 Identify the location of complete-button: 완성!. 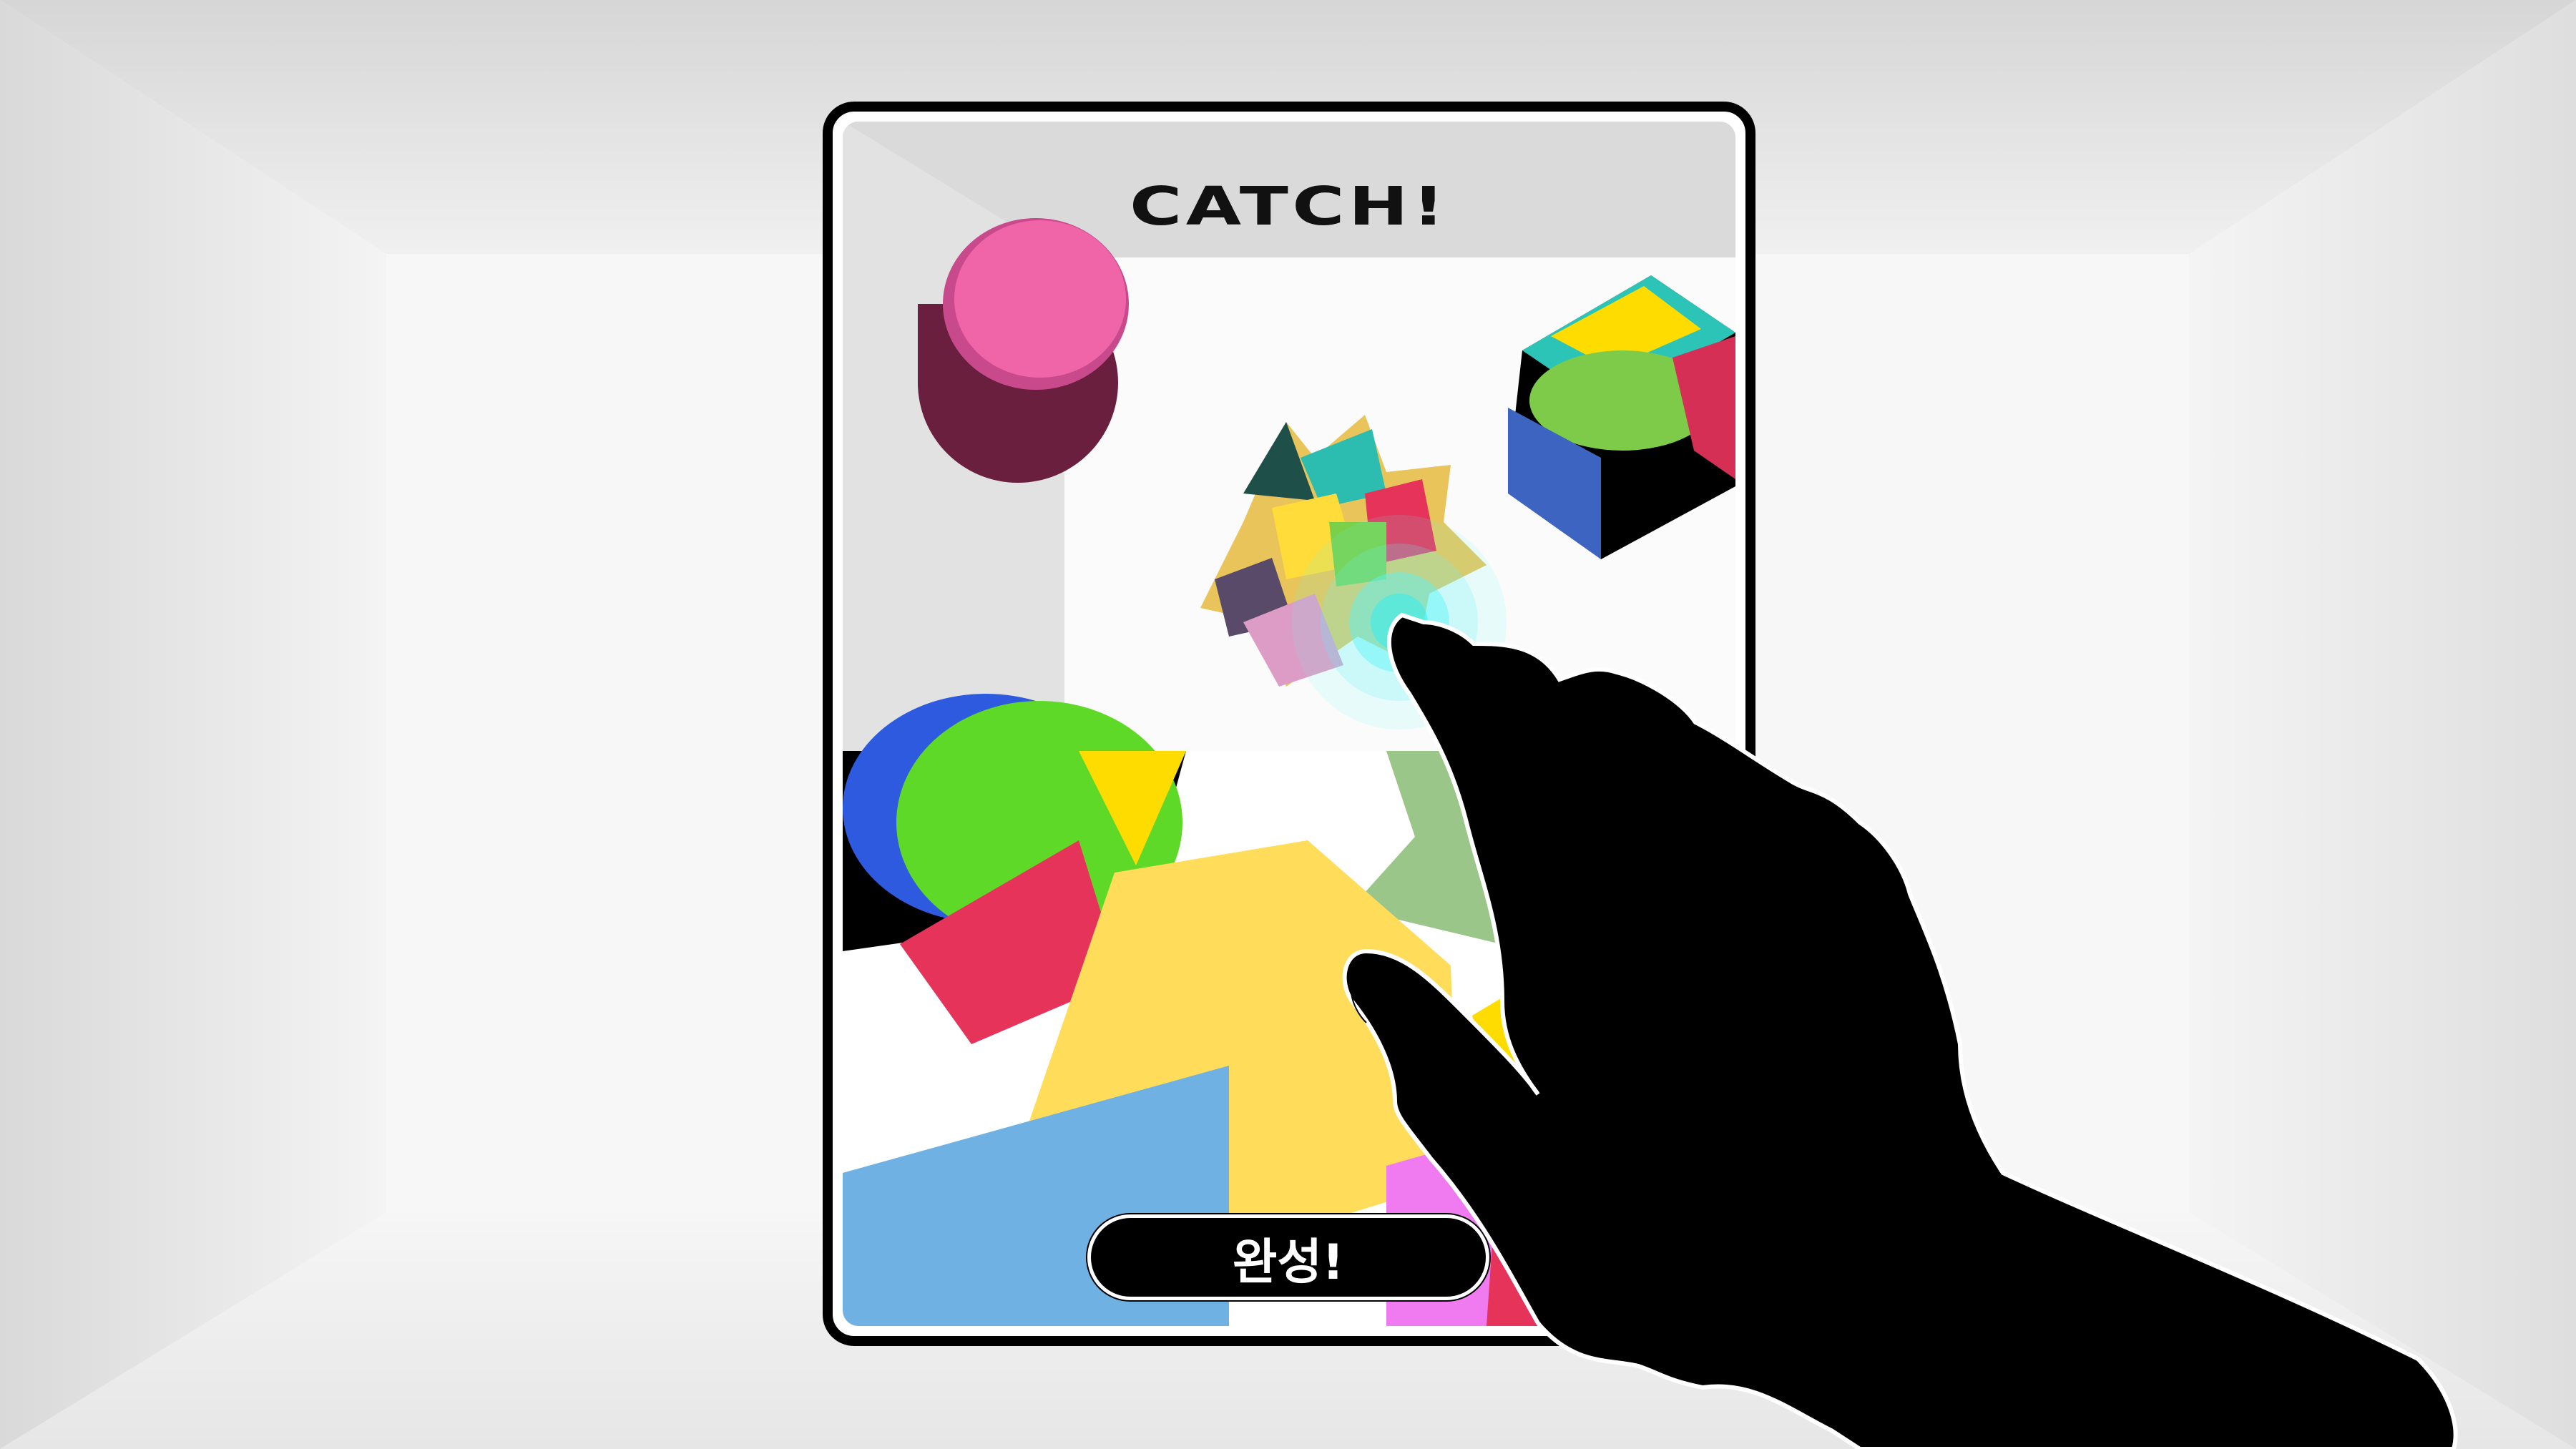
(1288, 1257).